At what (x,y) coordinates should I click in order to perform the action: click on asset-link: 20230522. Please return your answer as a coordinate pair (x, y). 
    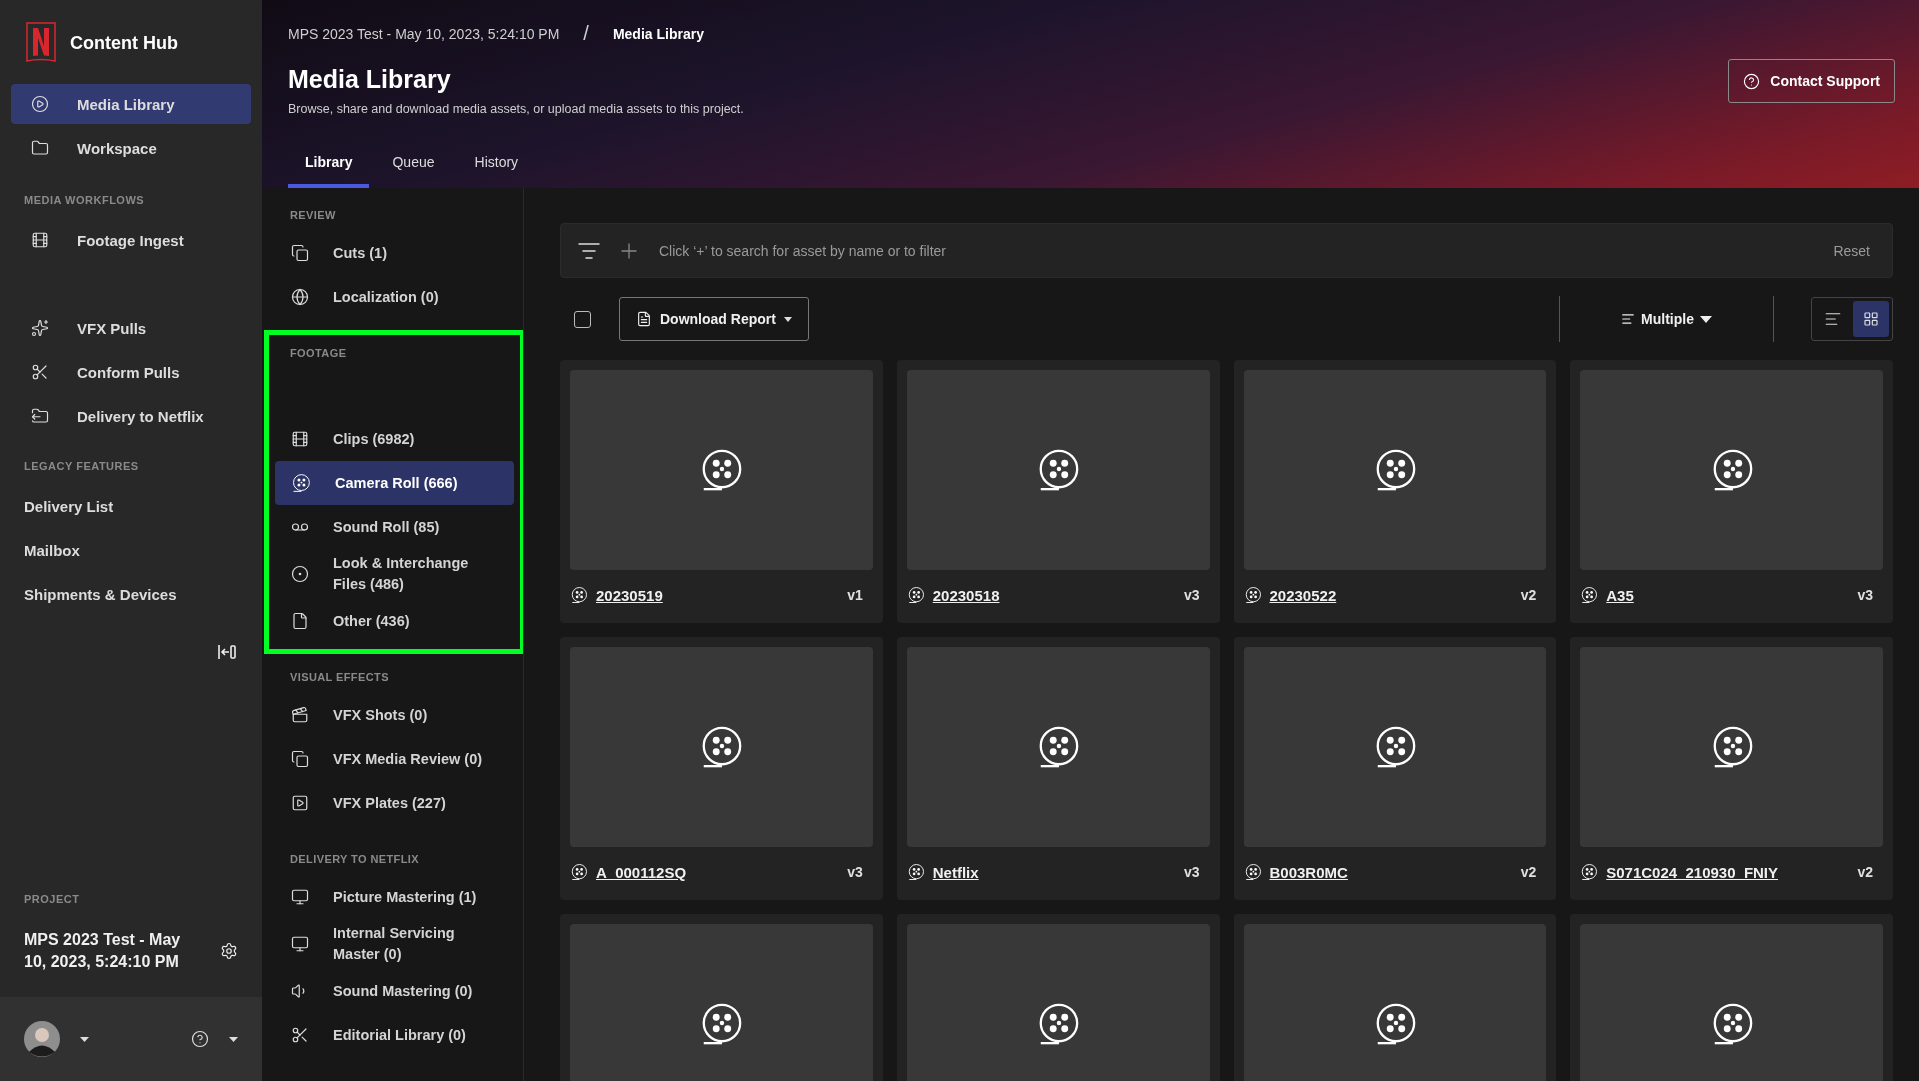
    Looking at the image, I should click on (1391, 595).